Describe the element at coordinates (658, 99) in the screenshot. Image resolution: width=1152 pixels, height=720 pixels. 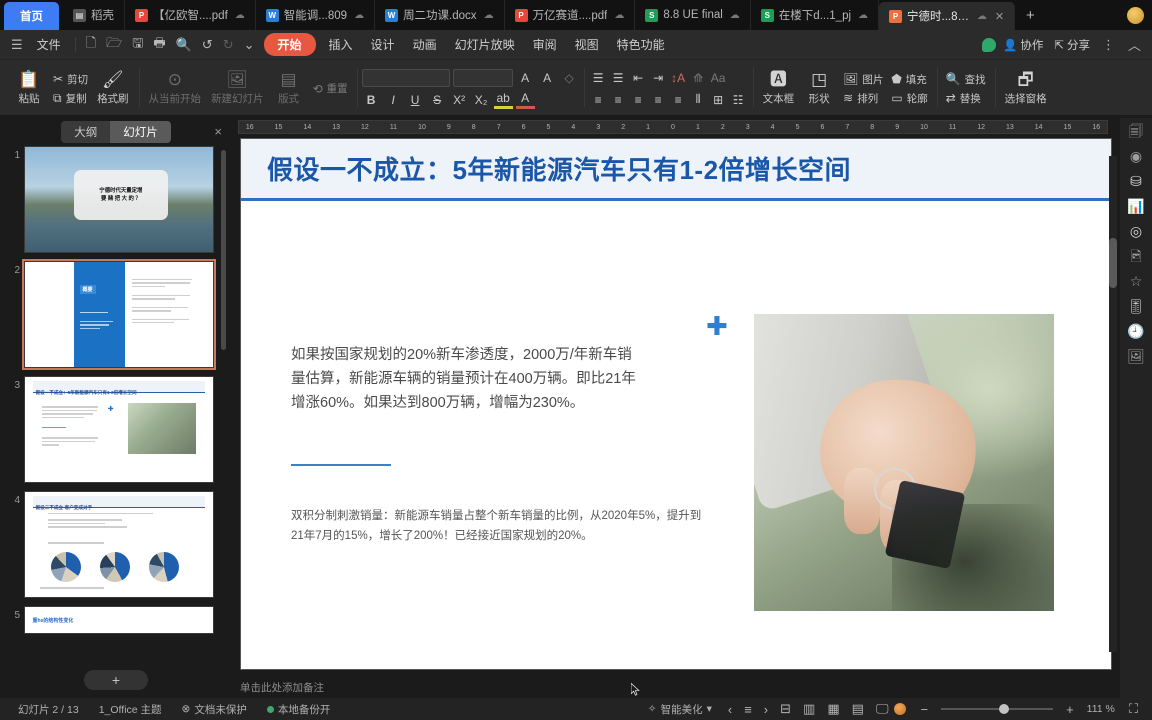
I see `justify-button: ≡` at that location.